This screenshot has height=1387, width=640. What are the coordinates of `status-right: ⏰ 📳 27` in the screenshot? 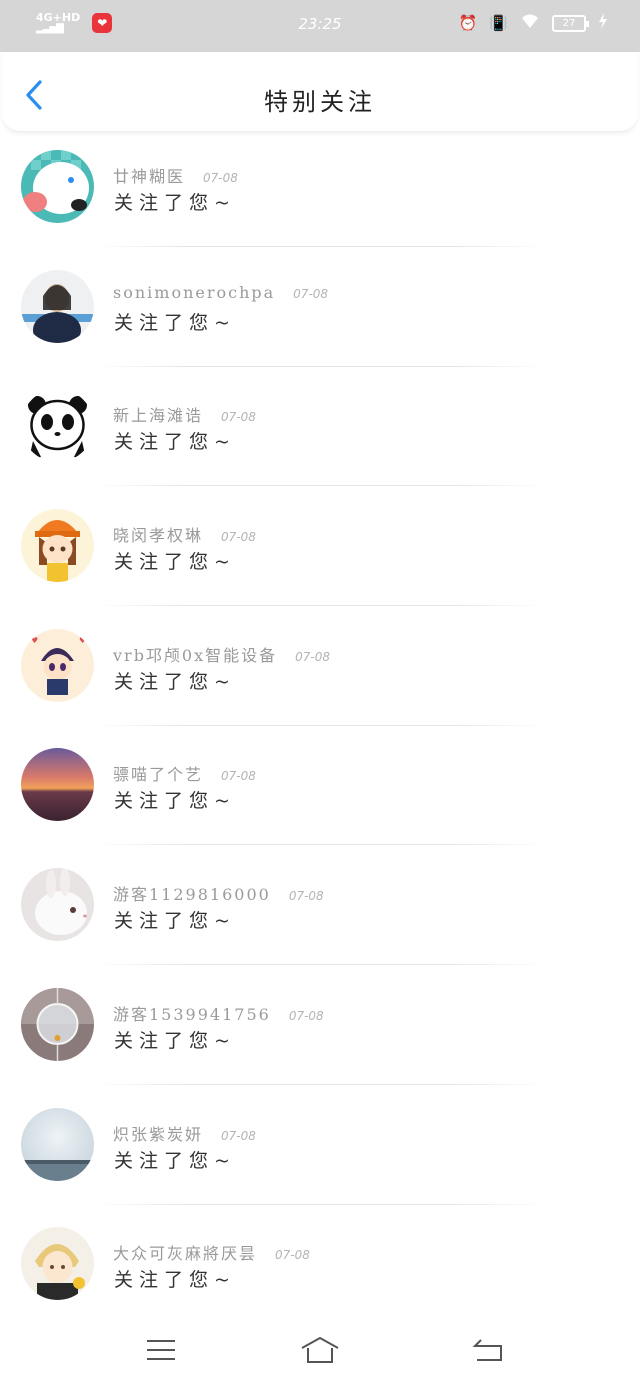 It's located at (533, 23).